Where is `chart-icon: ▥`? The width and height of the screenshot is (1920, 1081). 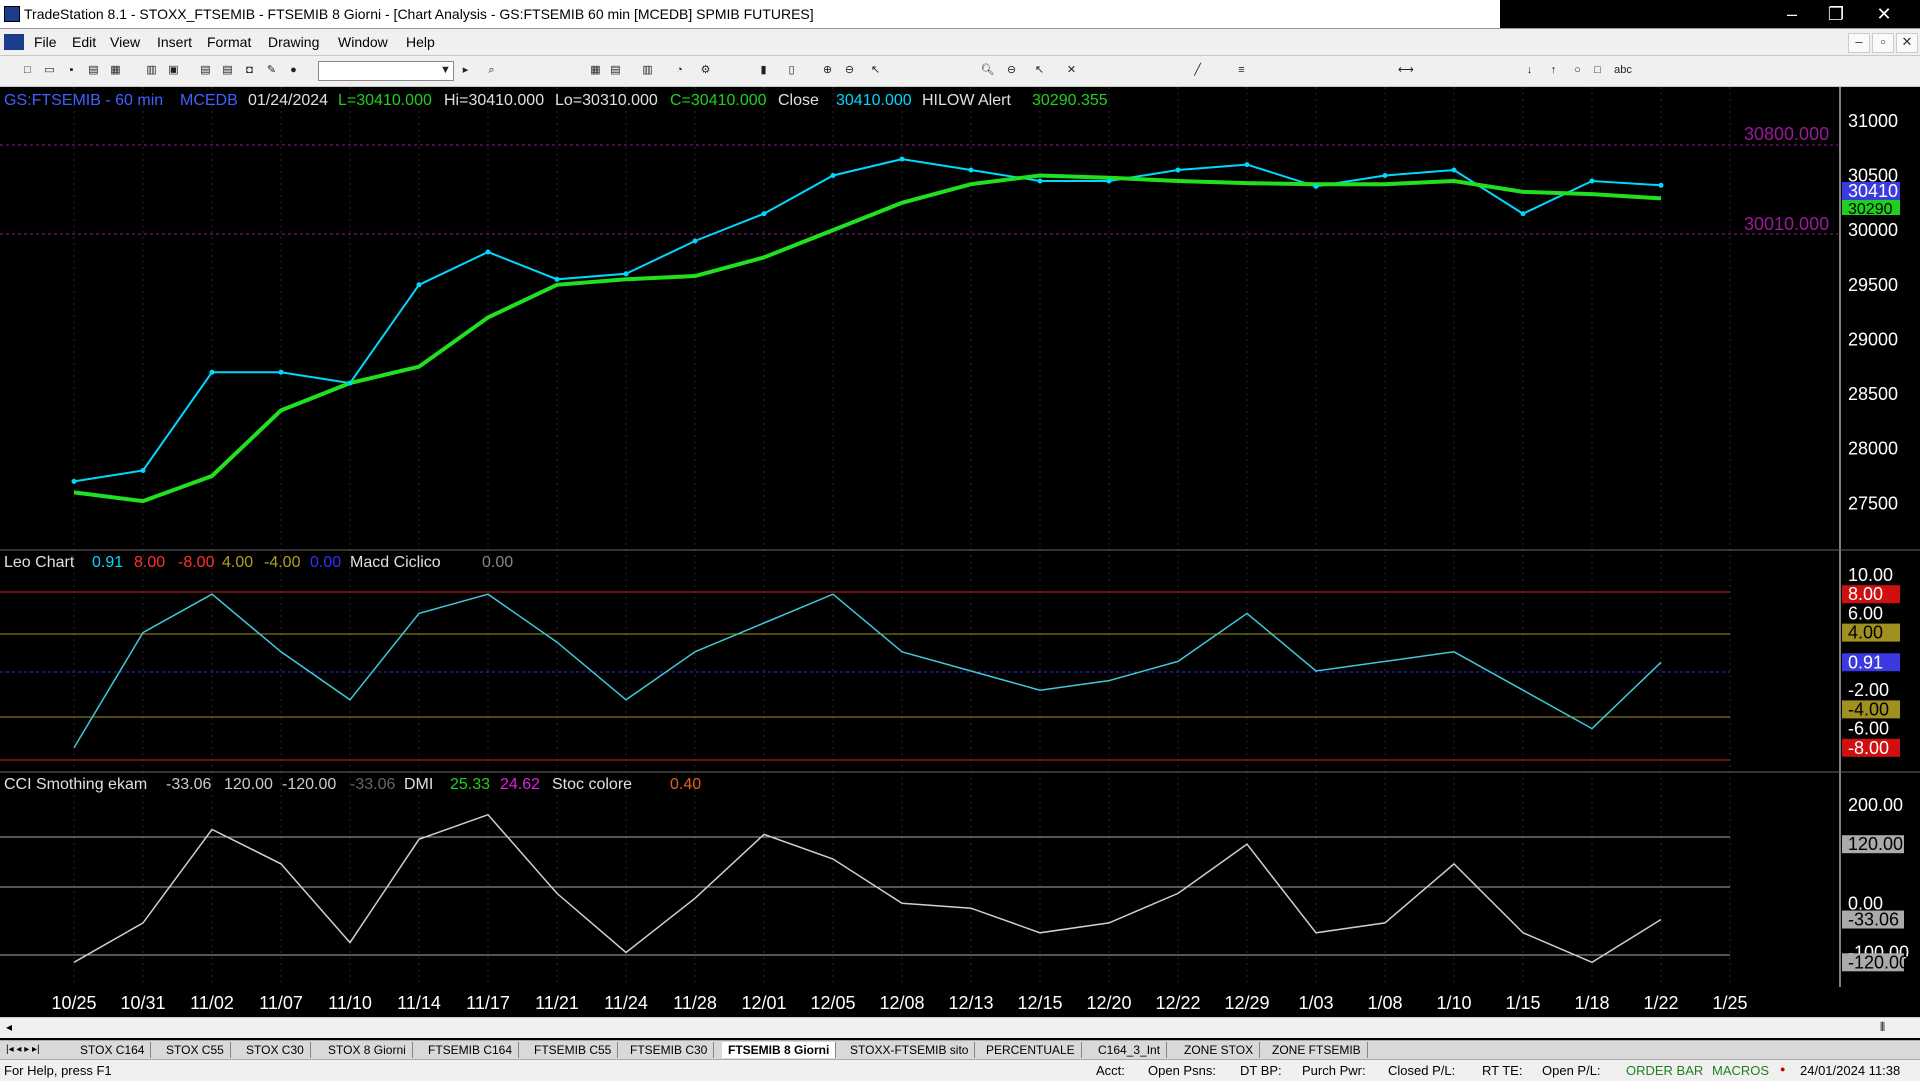 chart-icon: ▥ is located at coordinates (647, 70).